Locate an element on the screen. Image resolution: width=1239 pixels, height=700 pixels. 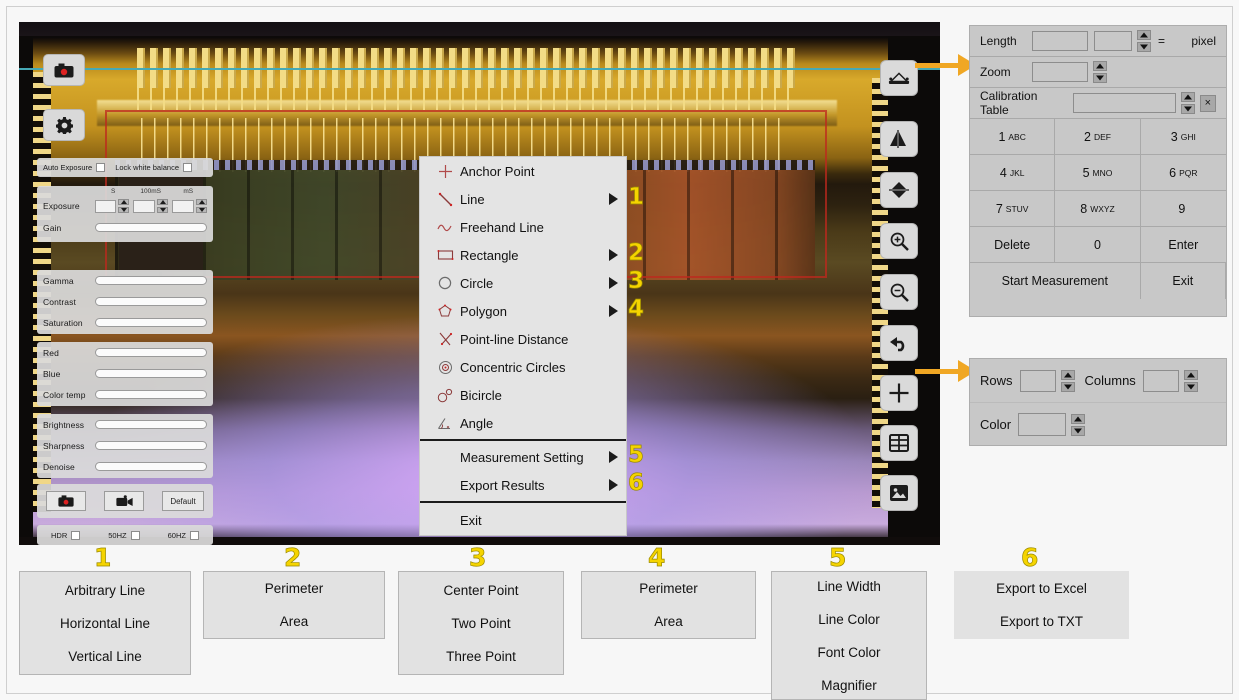
rows-field is located at coordinates (1037, 380).